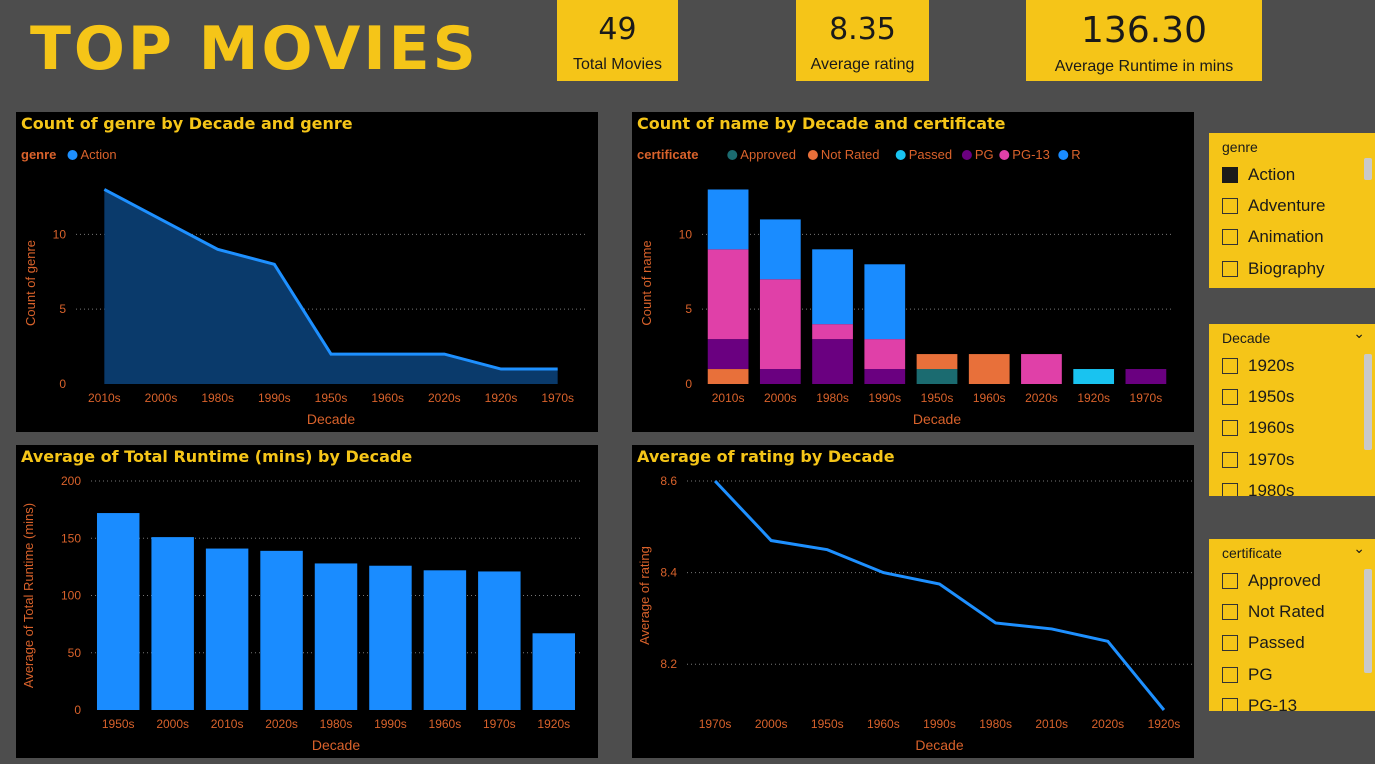 Image resolution: width=1375 pixels, height=764 pixels. Describe the element at coordinates (1276, 642) in the screenshot. I see `slicer-item-label: Passed` at that location.